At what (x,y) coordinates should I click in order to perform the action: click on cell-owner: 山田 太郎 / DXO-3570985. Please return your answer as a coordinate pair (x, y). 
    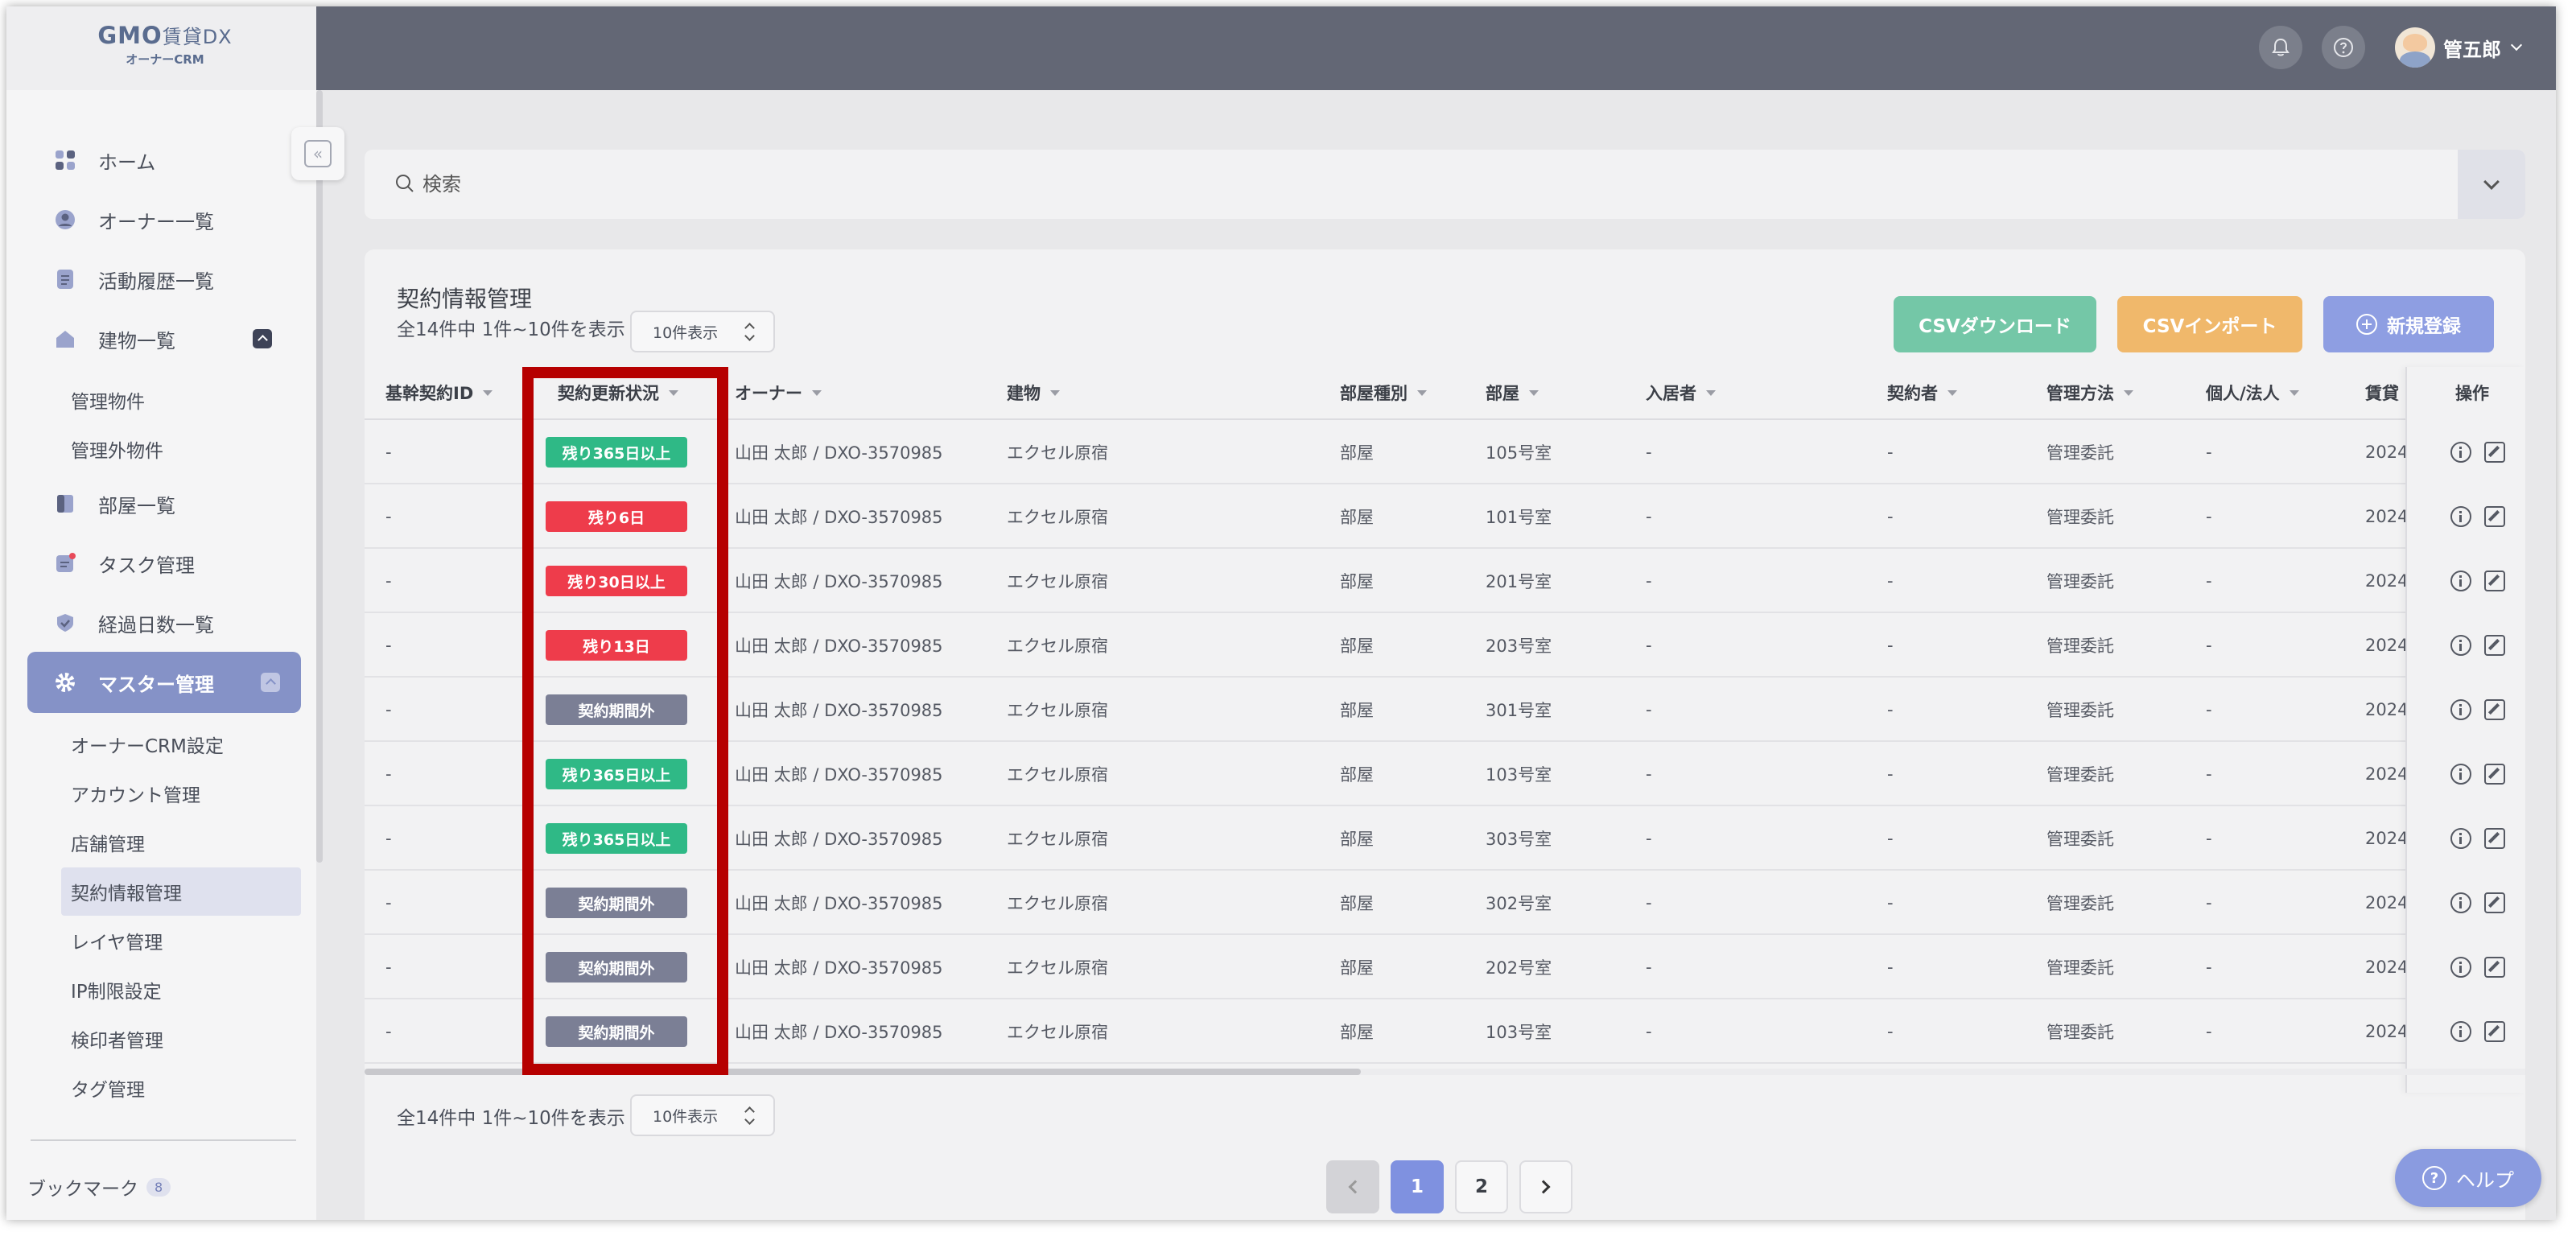
    Looking at the image, I should click on (839, 774).